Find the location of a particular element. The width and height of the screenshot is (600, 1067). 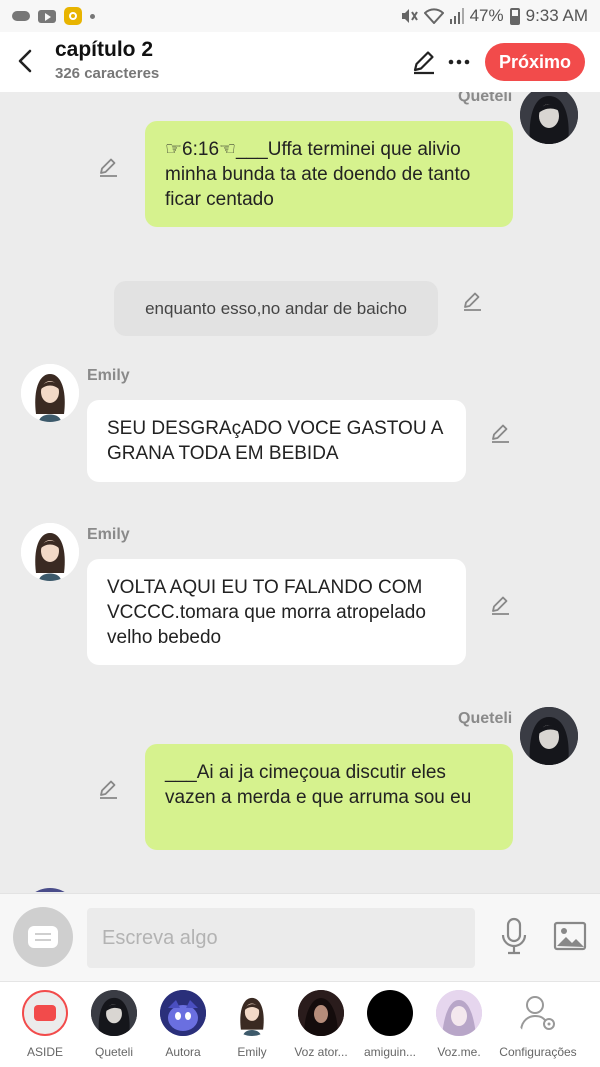

avatar-partial is located at coordinates (50, 890).